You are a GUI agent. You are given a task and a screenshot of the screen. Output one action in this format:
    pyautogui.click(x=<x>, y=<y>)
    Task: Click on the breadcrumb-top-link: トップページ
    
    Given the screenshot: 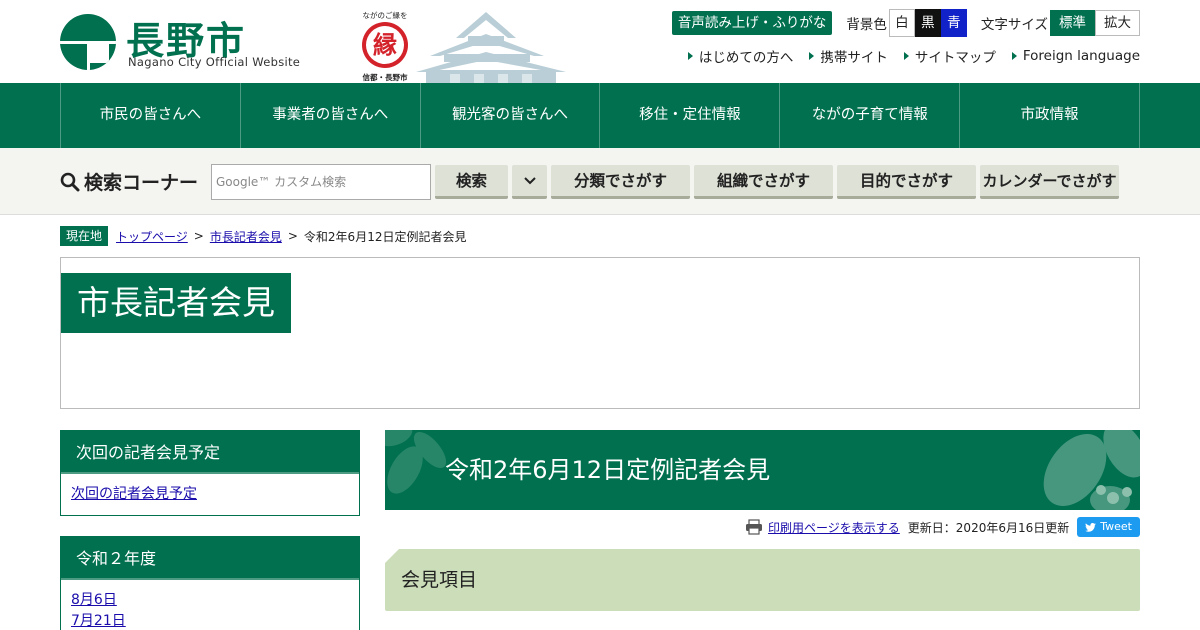 What is the action you would take?
    pyautogui.click(x=152, y=236)
    